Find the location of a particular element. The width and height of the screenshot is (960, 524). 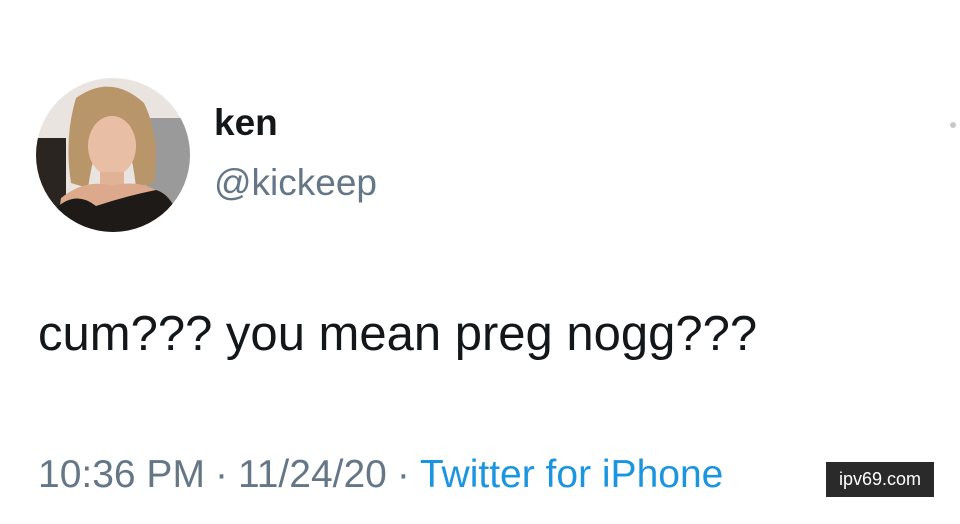

avatar is located at coordinates (113, 155).